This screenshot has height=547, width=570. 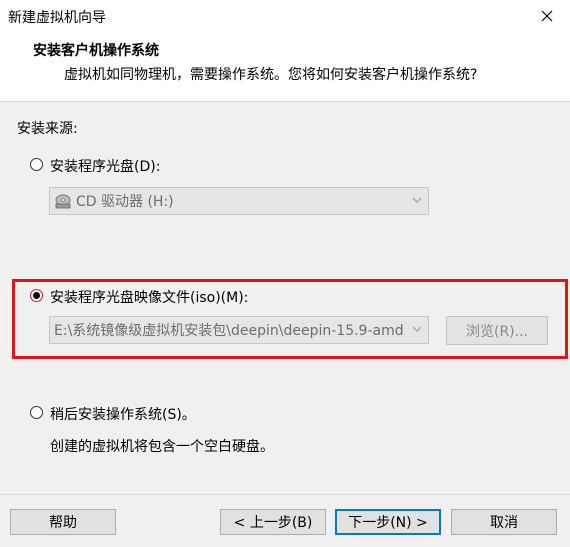 I want to click on option-install-later-label: 稍后安装操作系统(S)。, so click(x=123, y=414).